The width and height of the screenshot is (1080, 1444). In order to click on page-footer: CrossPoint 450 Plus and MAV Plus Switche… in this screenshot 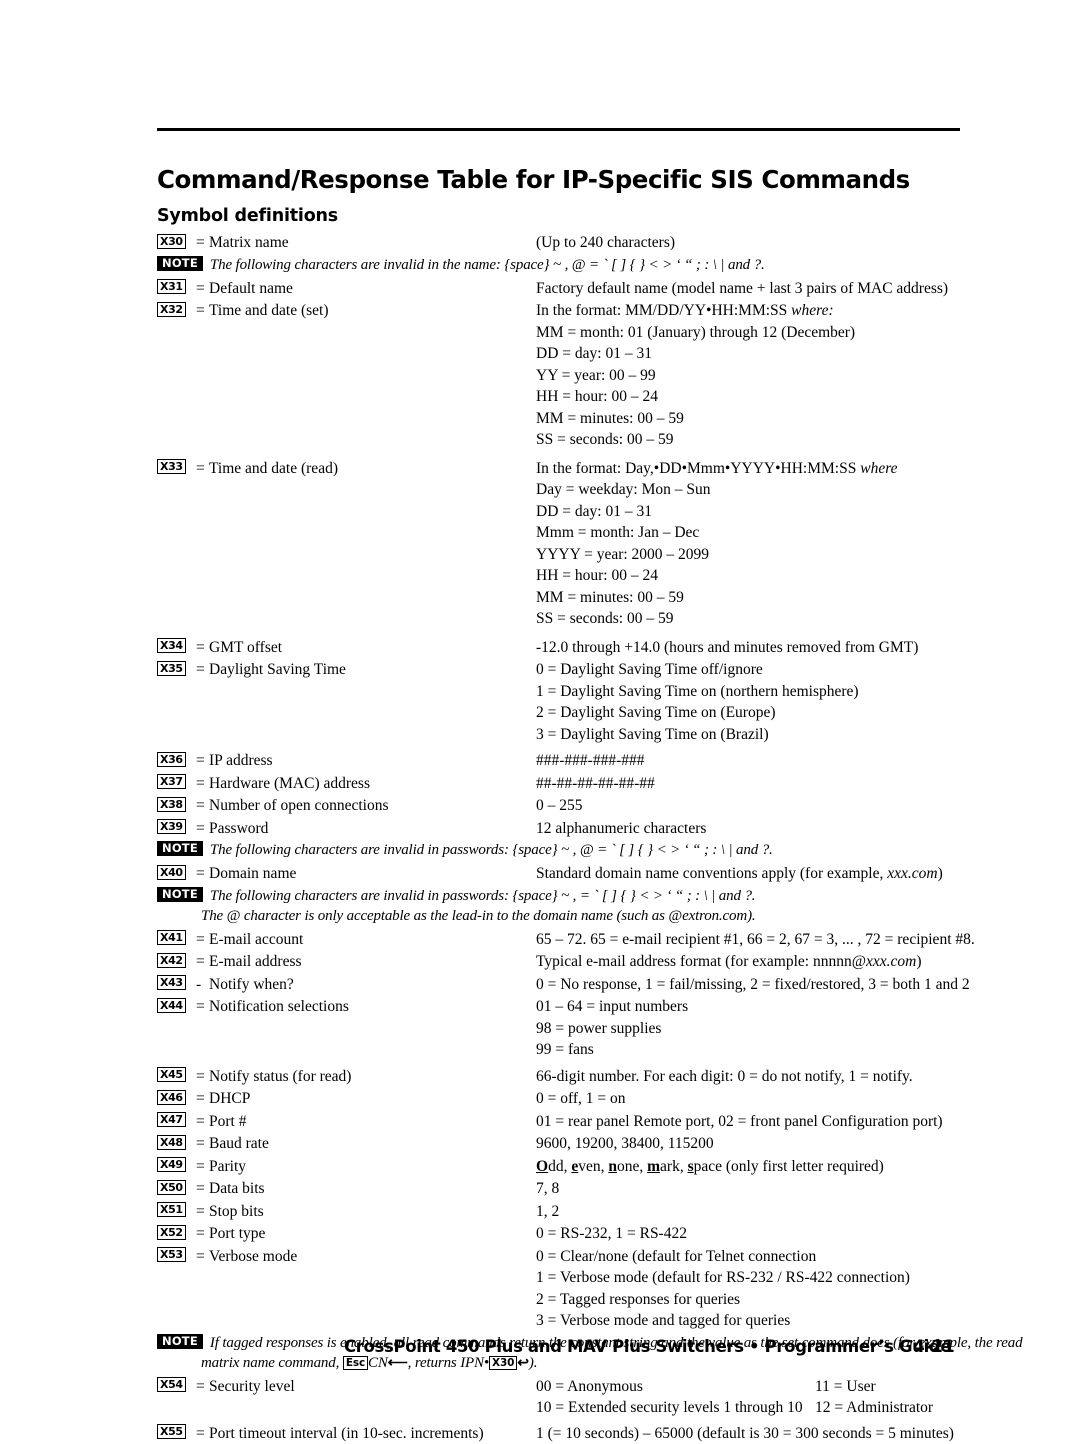, I will do `click(540, 1352)`.